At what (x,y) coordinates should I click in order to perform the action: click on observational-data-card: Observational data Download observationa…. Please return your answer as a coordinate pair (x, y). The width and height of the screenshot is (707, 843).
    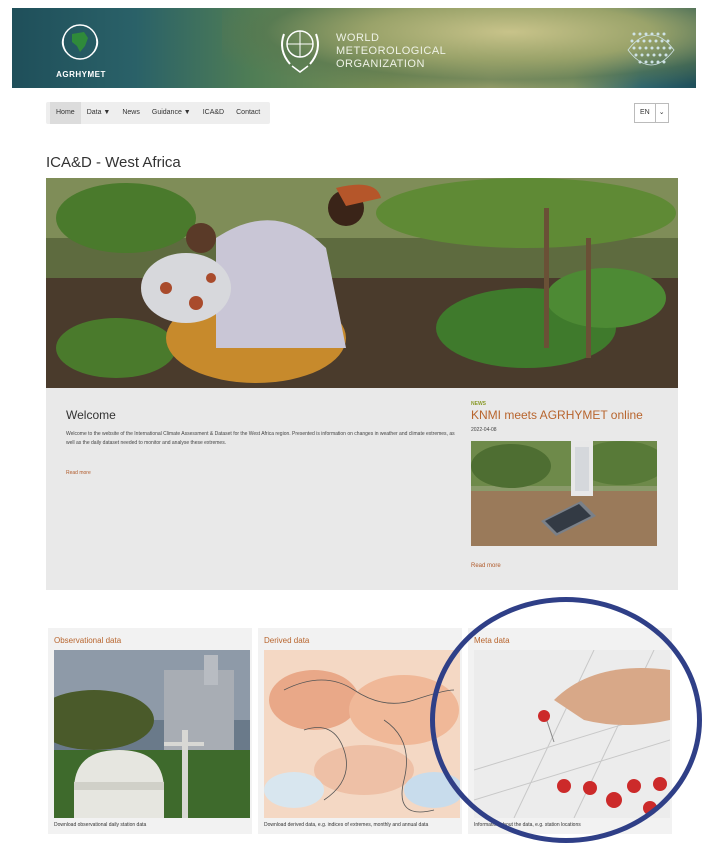
    Looking at the image, I should click on (150, 731).